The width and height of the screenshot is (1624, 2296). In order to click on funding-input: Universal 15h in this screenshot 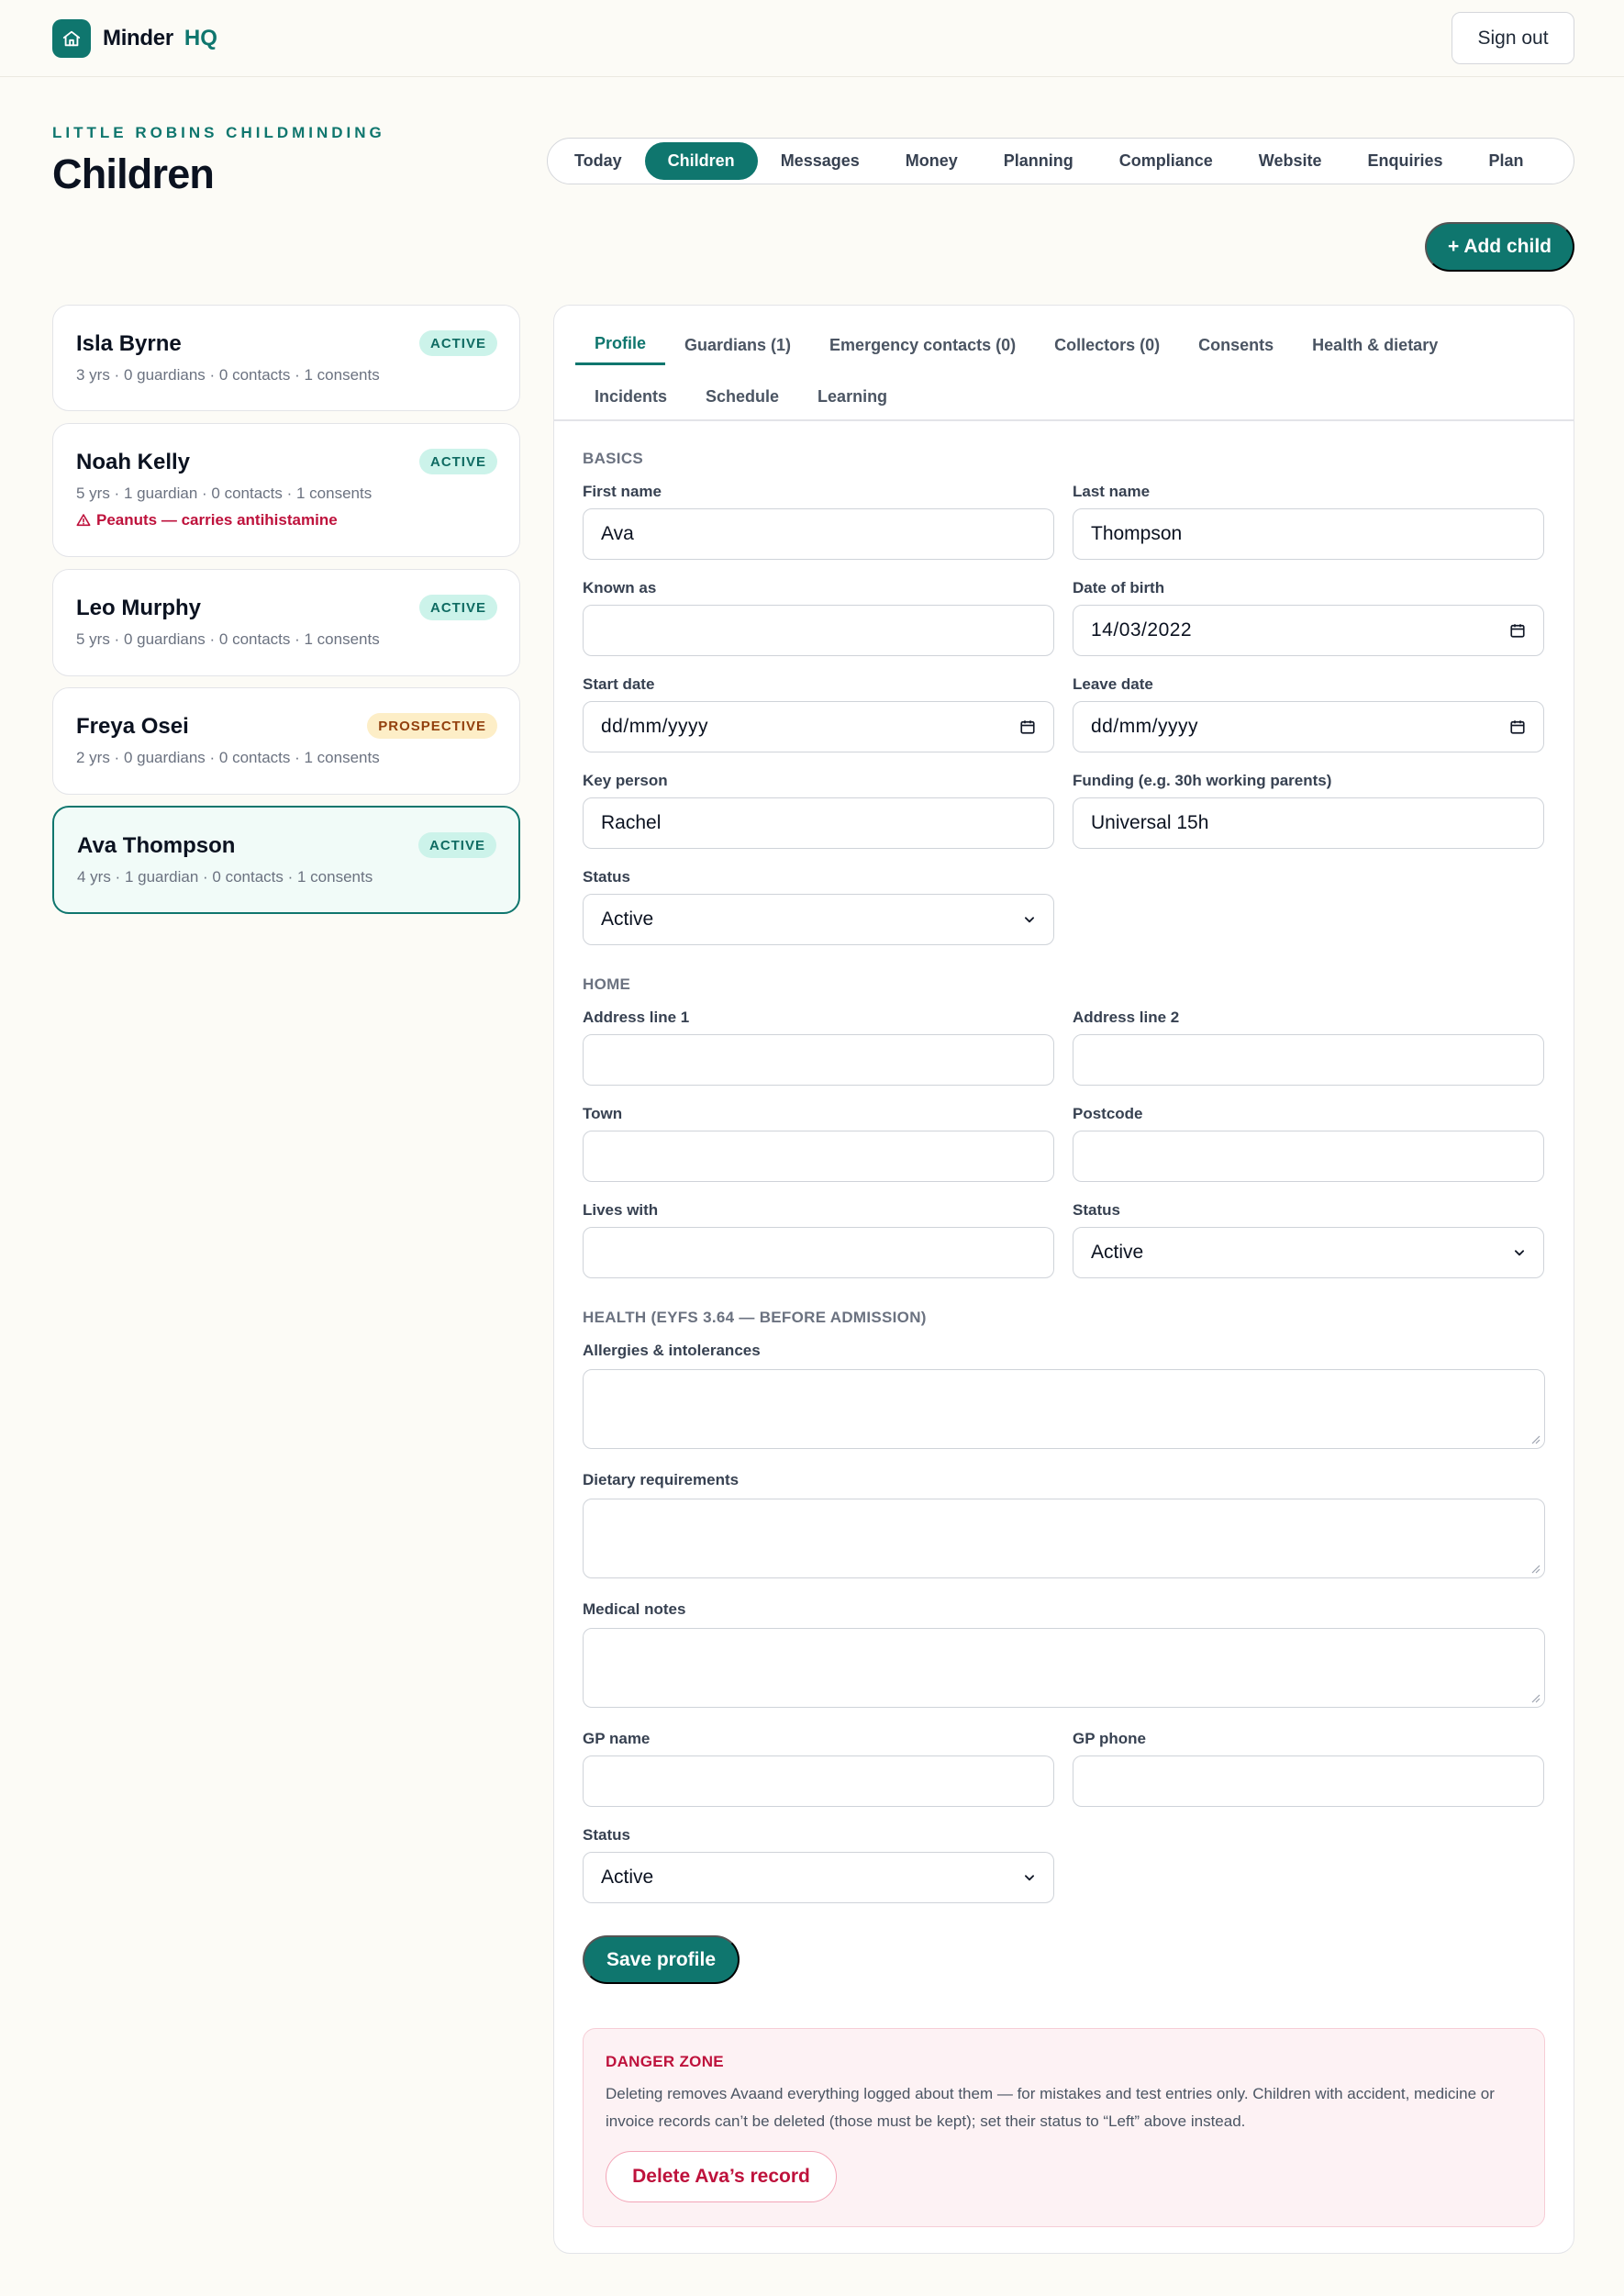, I will do `click(1308, 823)`.